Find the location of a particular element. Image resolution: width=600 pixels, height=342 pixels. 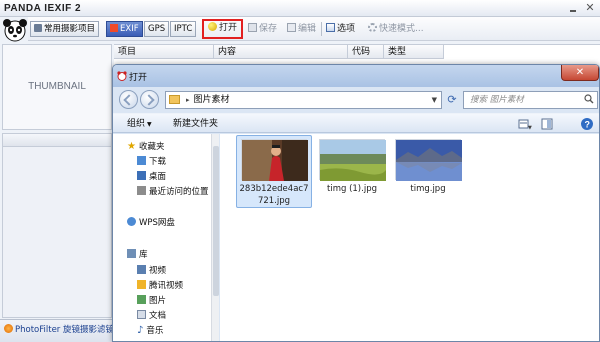

nav-tencent-video-label: 腾讯视频 is located at coordinates (166, 286).